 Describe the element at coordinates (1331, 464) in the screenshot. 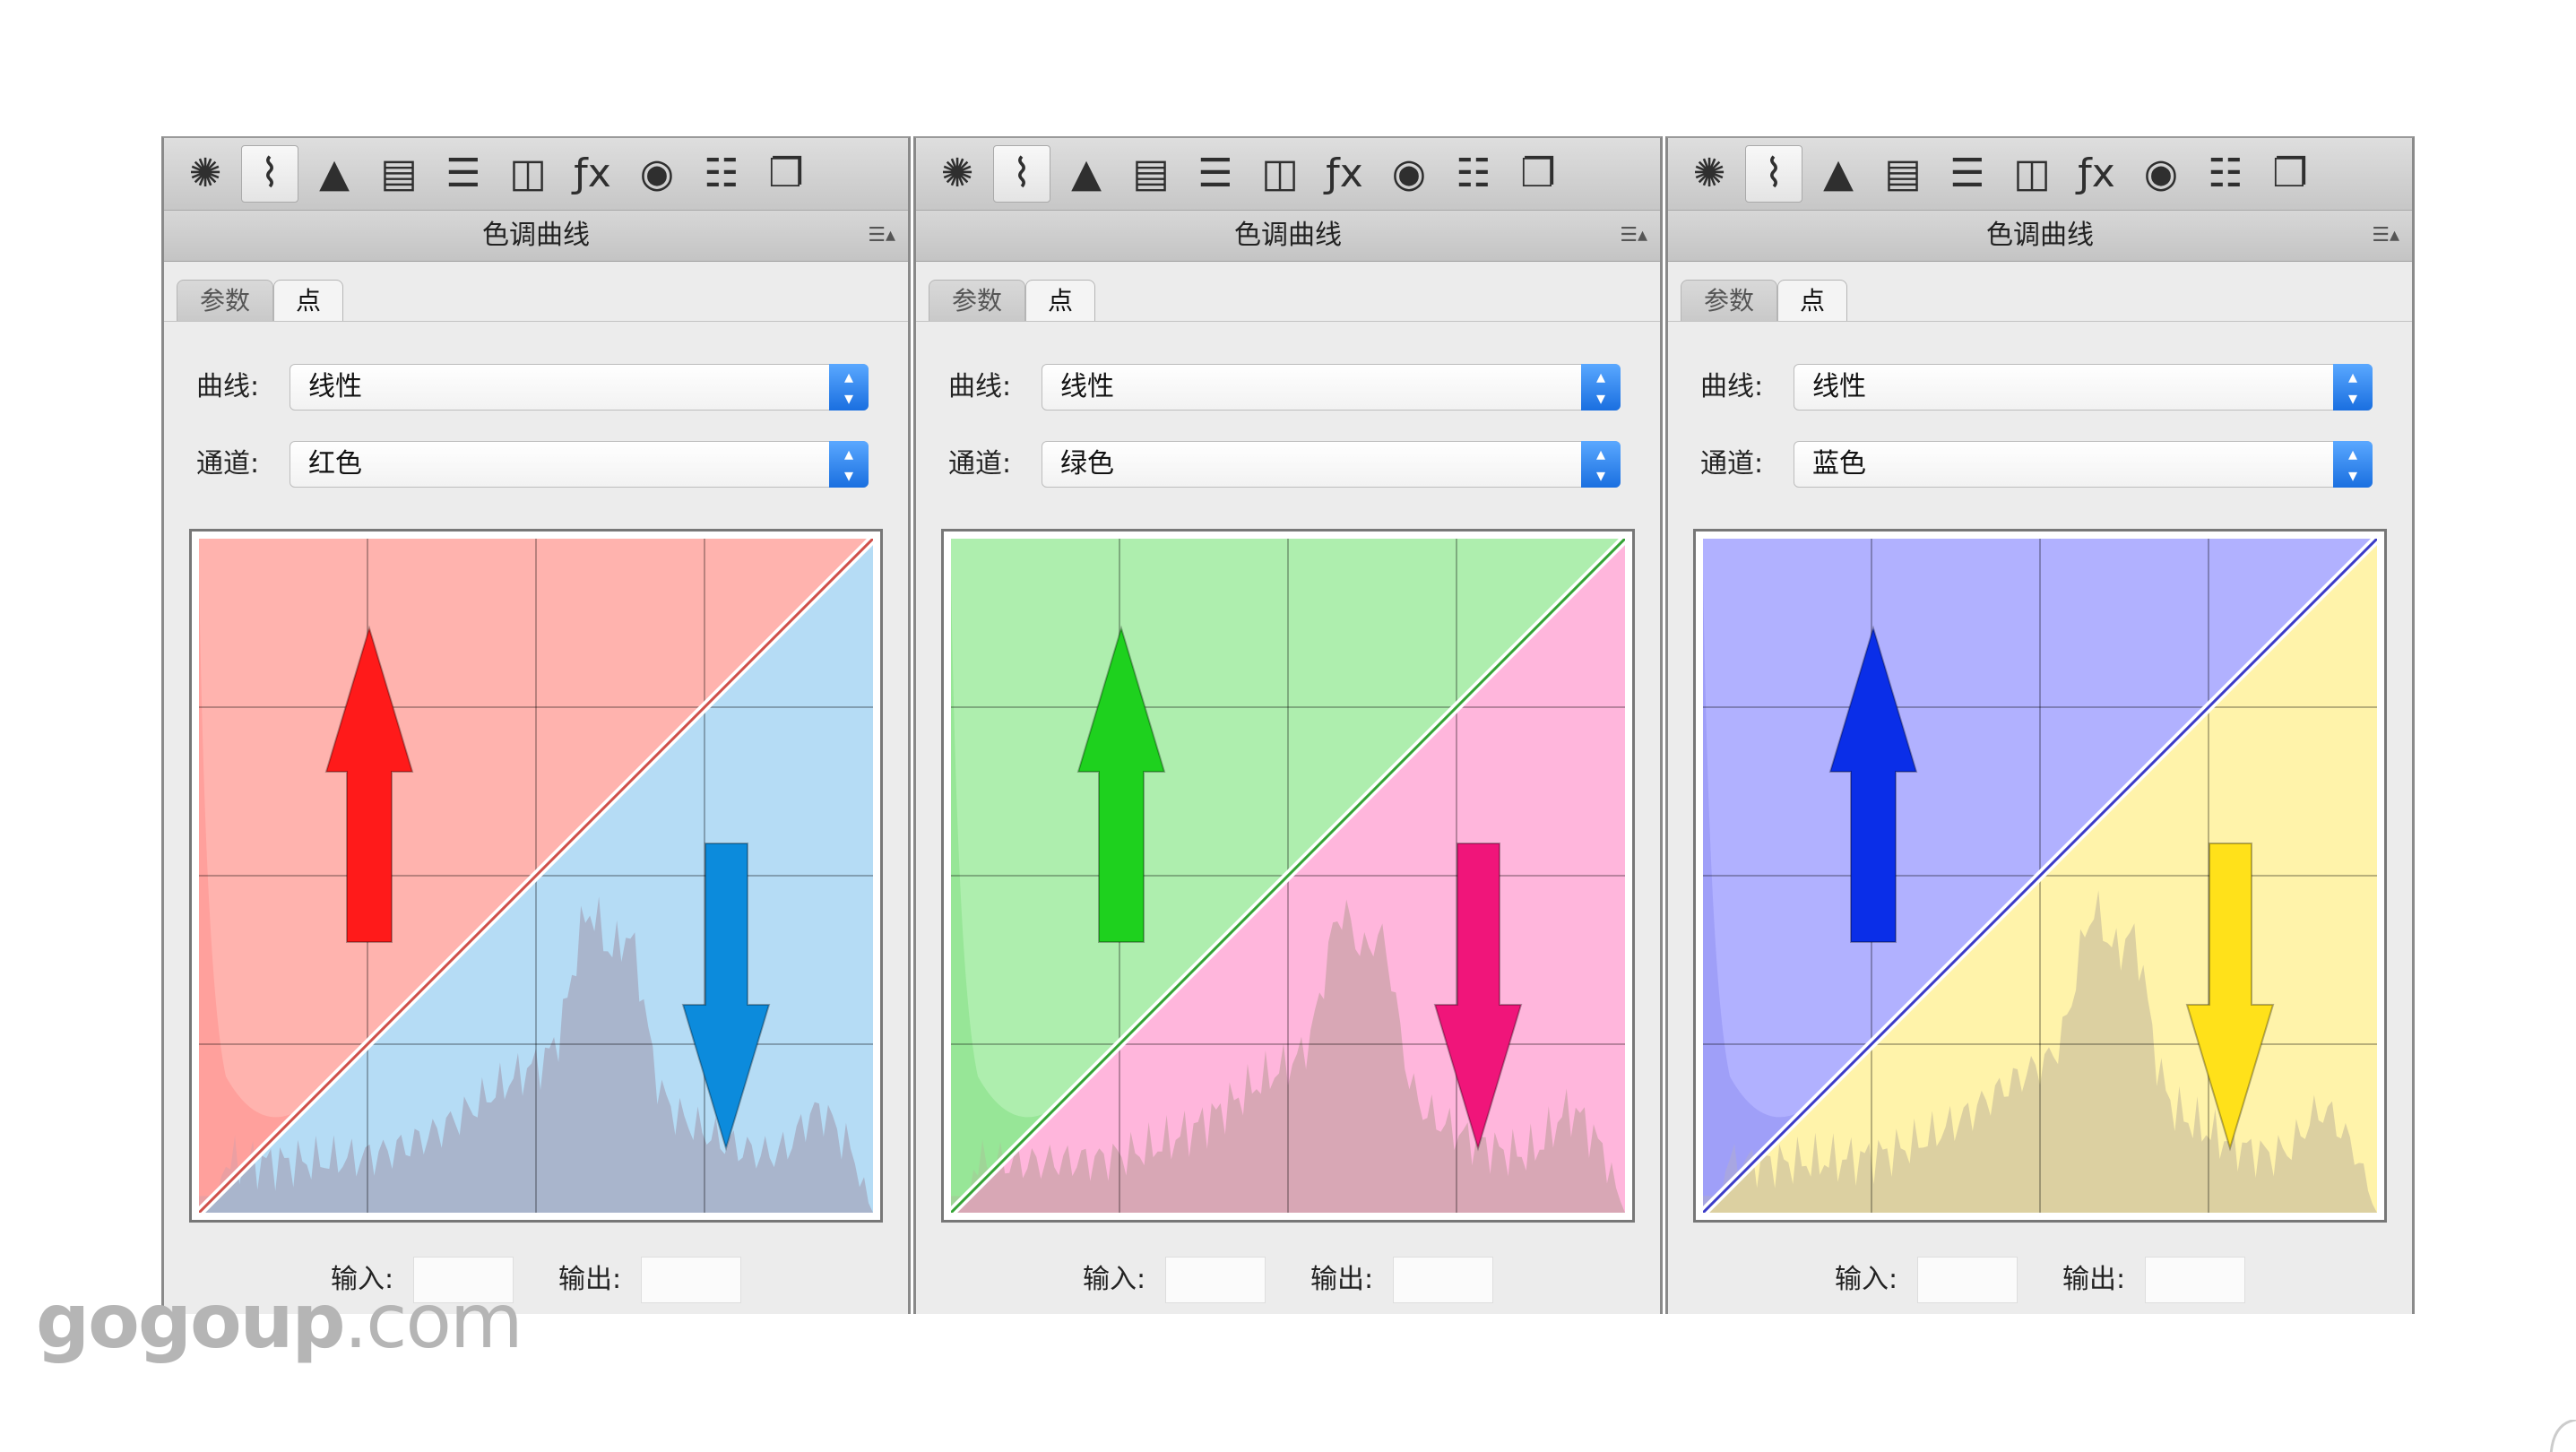

I see `channel-select: 绿色 ▴ ▾` at that location.